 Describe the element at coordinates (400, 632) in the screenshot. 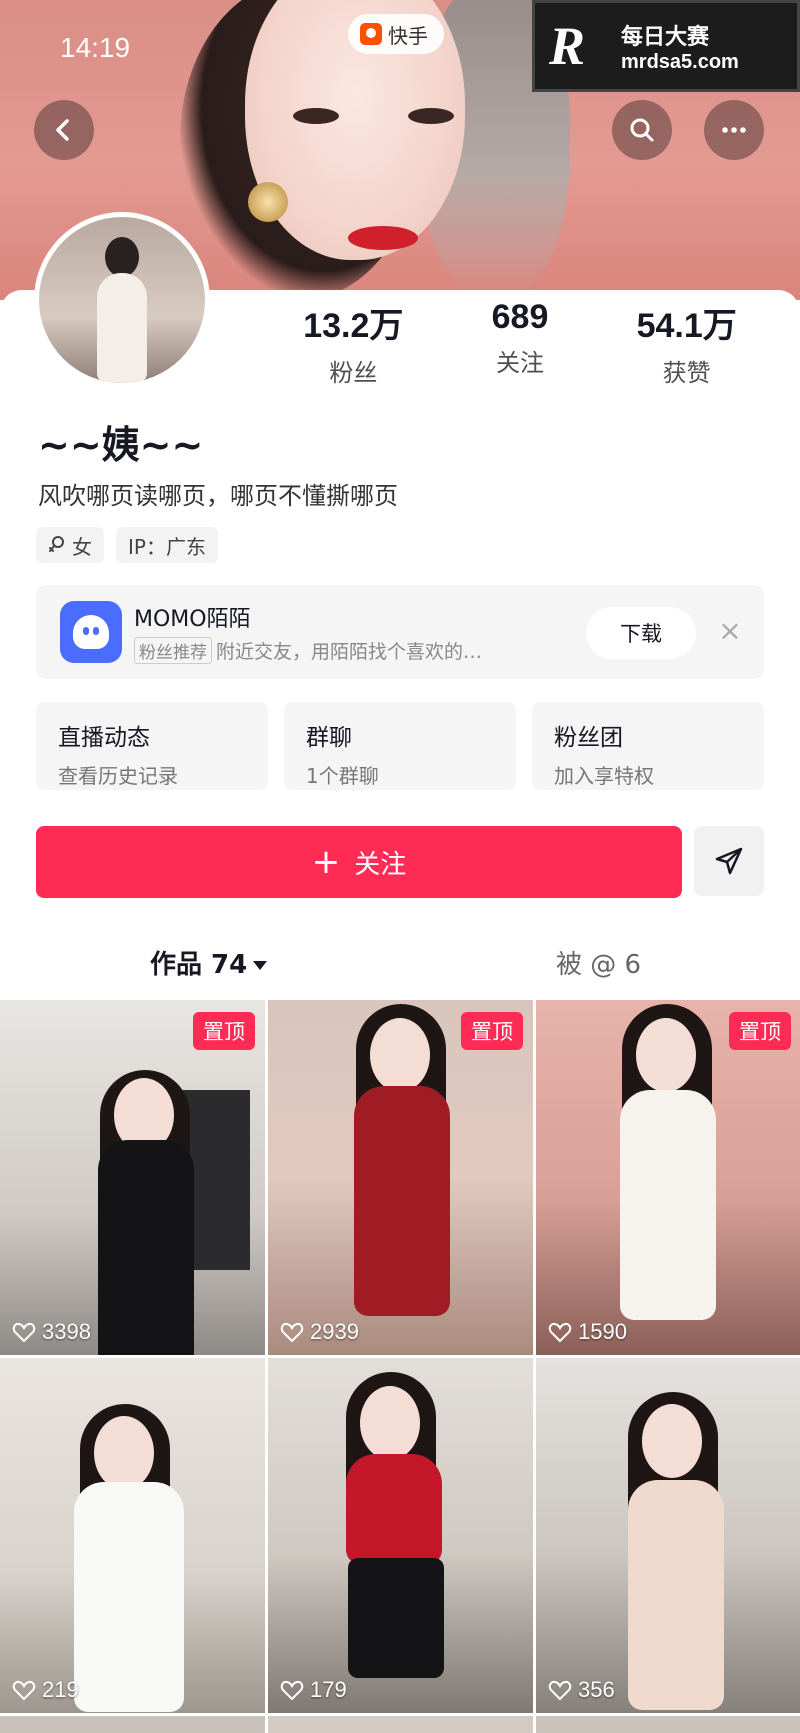

I see `ad-banner: MOMO陌陌 粉丝推荐 附近交友，用陌陌找个喜欢的… 下载 ×` at that location.